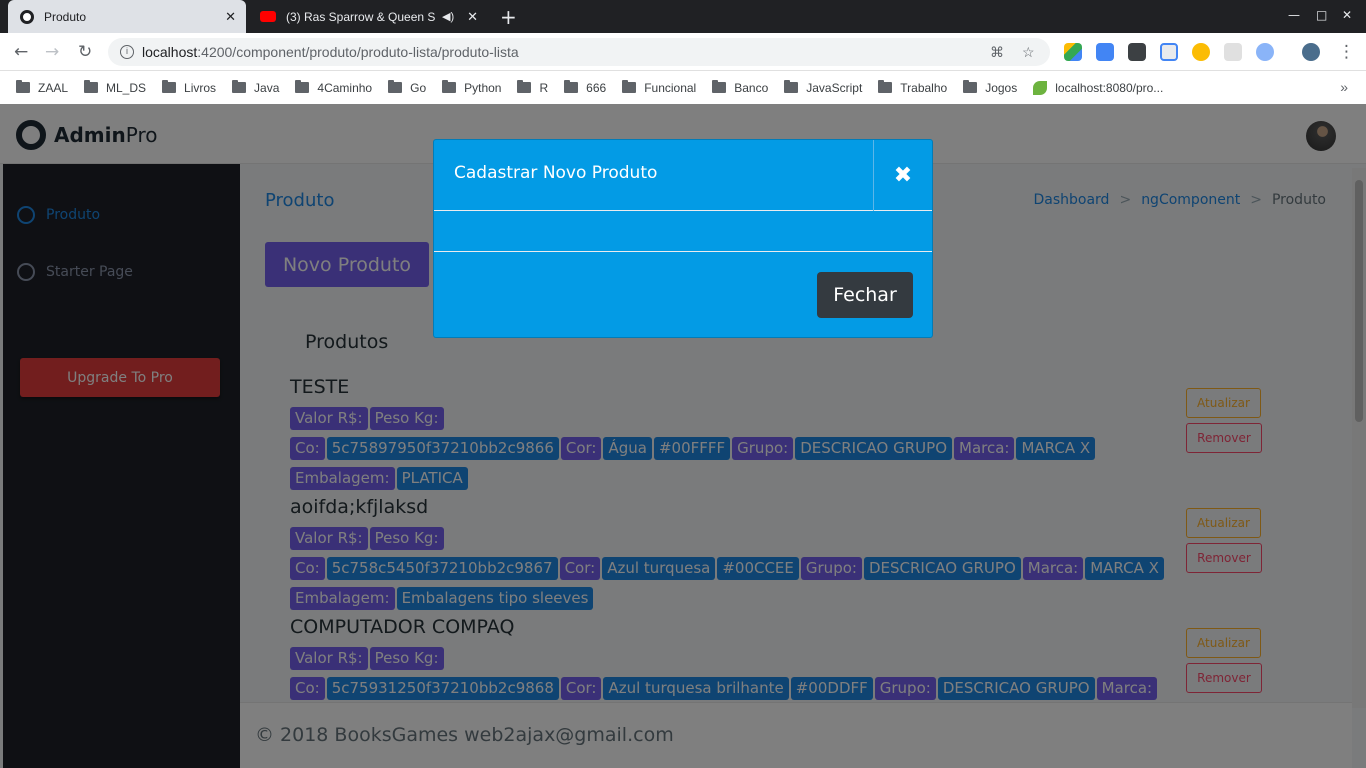 Image resolution: width=1366 pixels, height=768 pixels. Describe the element at coordinates (268, 16) in the screenshot. I see `youtube-favicon-icon` at that location.